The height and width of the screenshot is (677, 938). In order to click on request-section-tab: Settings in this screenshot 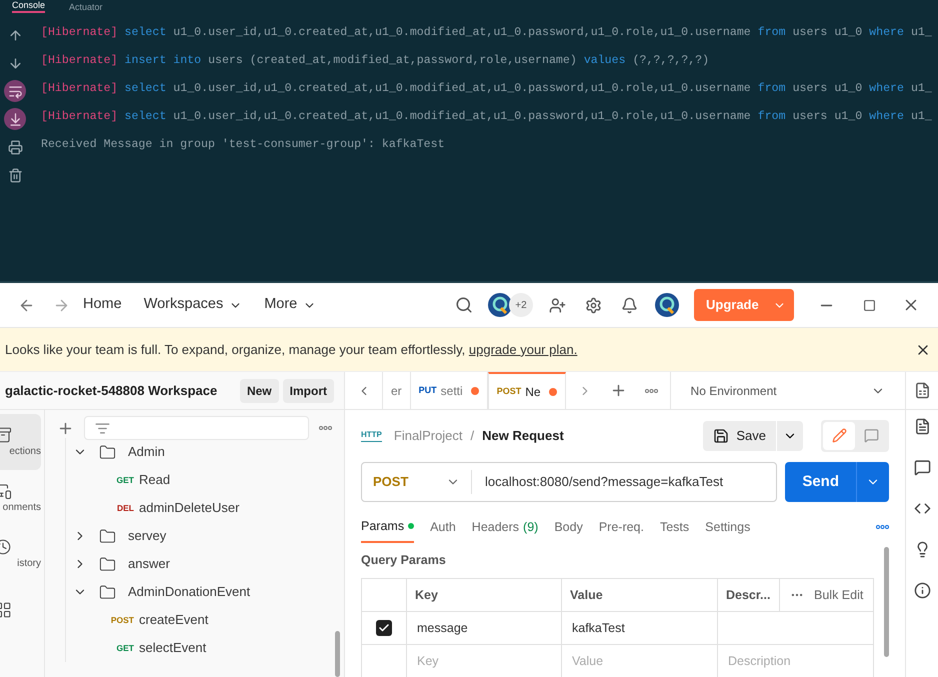, I will do `click(727, 527)`.